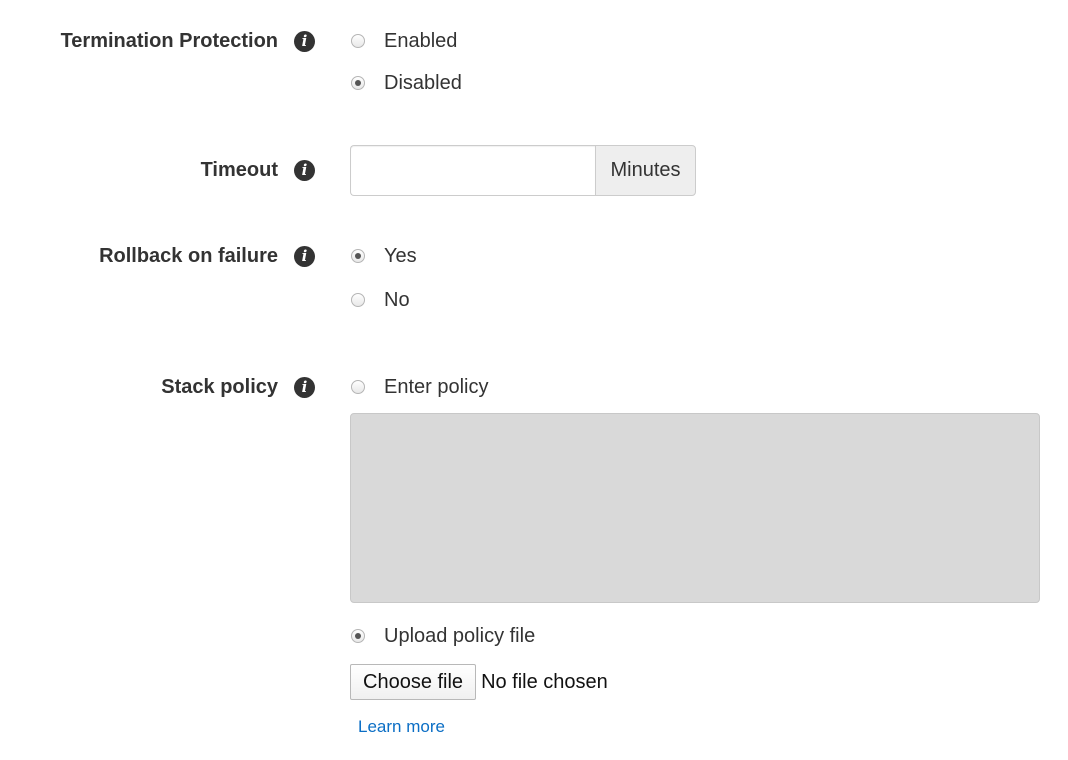 The height and width of the screenshot is (760, 1068). Describe the element at coordinates (400, 256) in the screenshot. I see `rollback-yes-label: Yes` at that location.